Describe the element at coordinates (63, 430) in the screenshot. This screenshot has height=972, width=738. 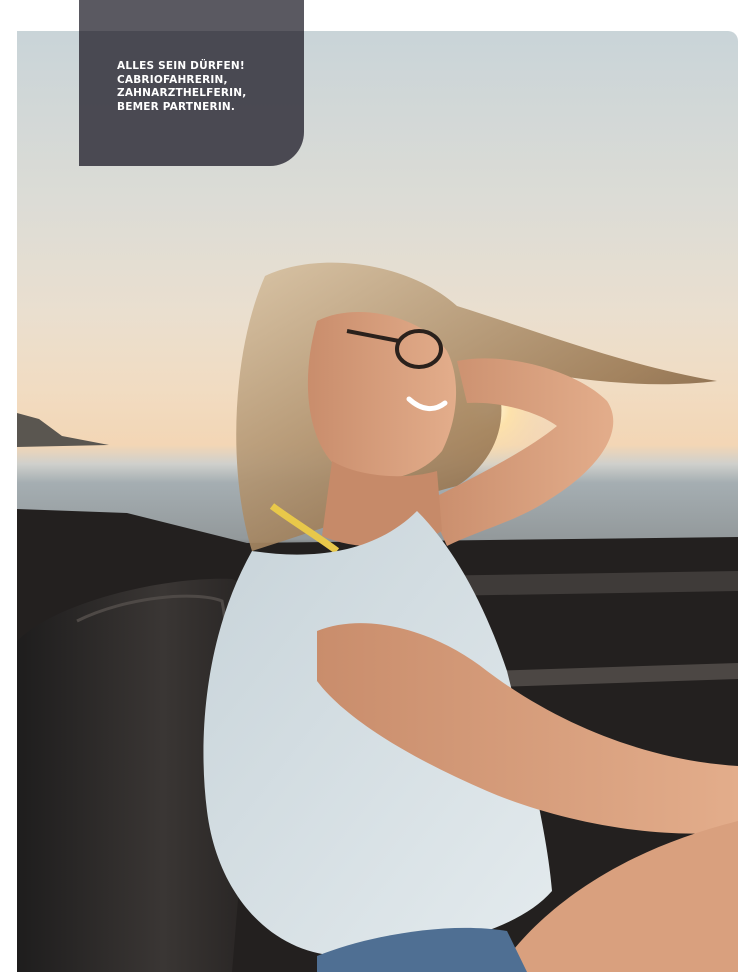
I see `headland` at that location.